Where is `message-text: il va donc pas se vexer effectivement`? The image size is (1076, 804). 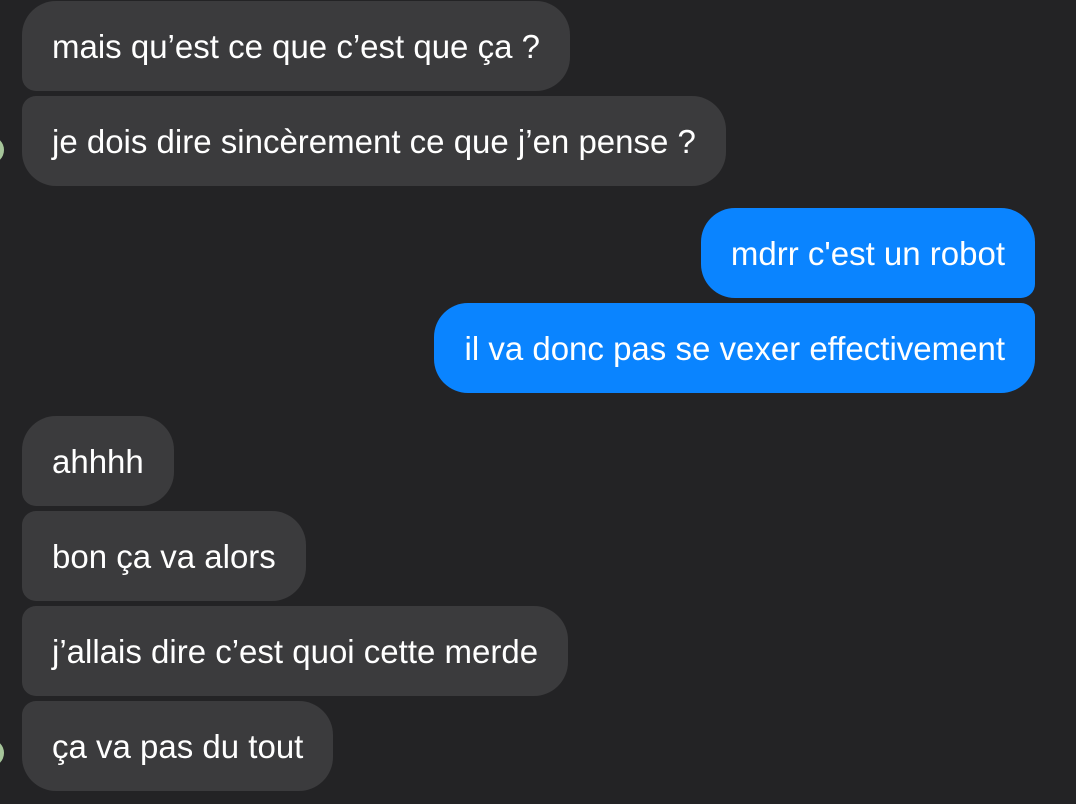
message-text: il va donc pas se vexer effectivement is located at coordinates (734, 348).